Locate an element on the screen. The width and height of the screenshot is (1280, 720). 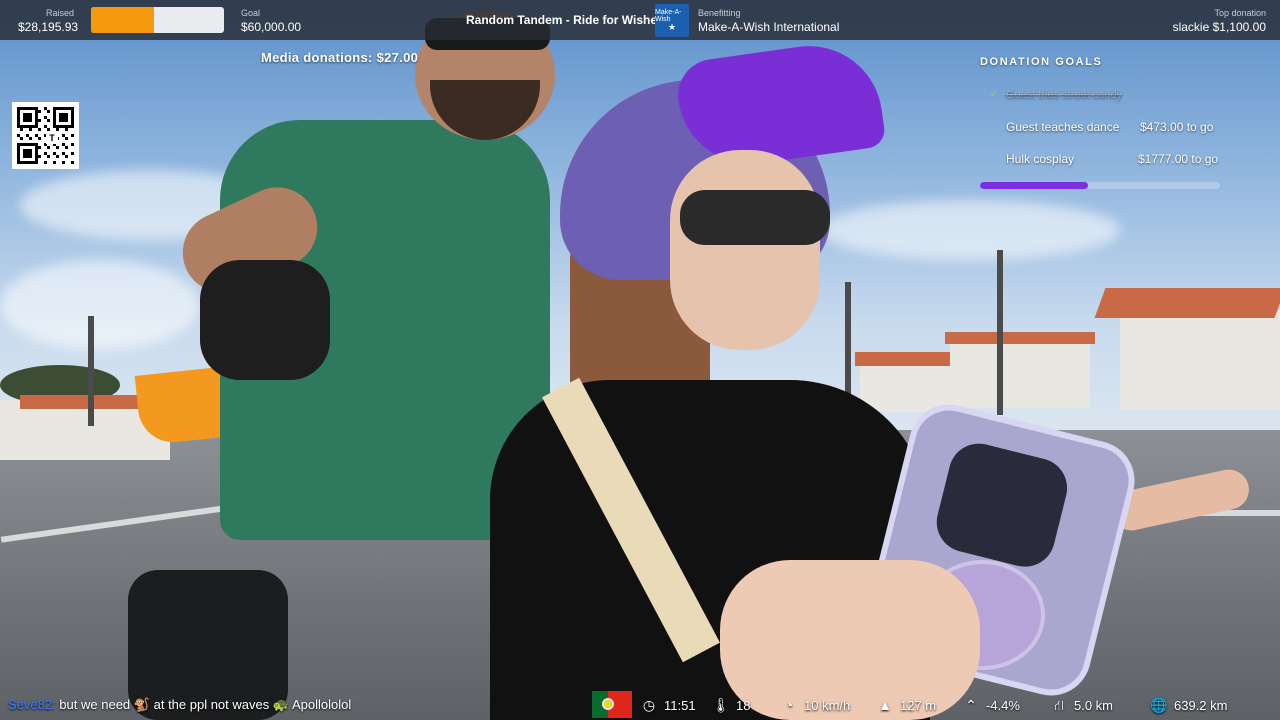
thermometer-icon: 🌡 is located at coordinates (721, 705).